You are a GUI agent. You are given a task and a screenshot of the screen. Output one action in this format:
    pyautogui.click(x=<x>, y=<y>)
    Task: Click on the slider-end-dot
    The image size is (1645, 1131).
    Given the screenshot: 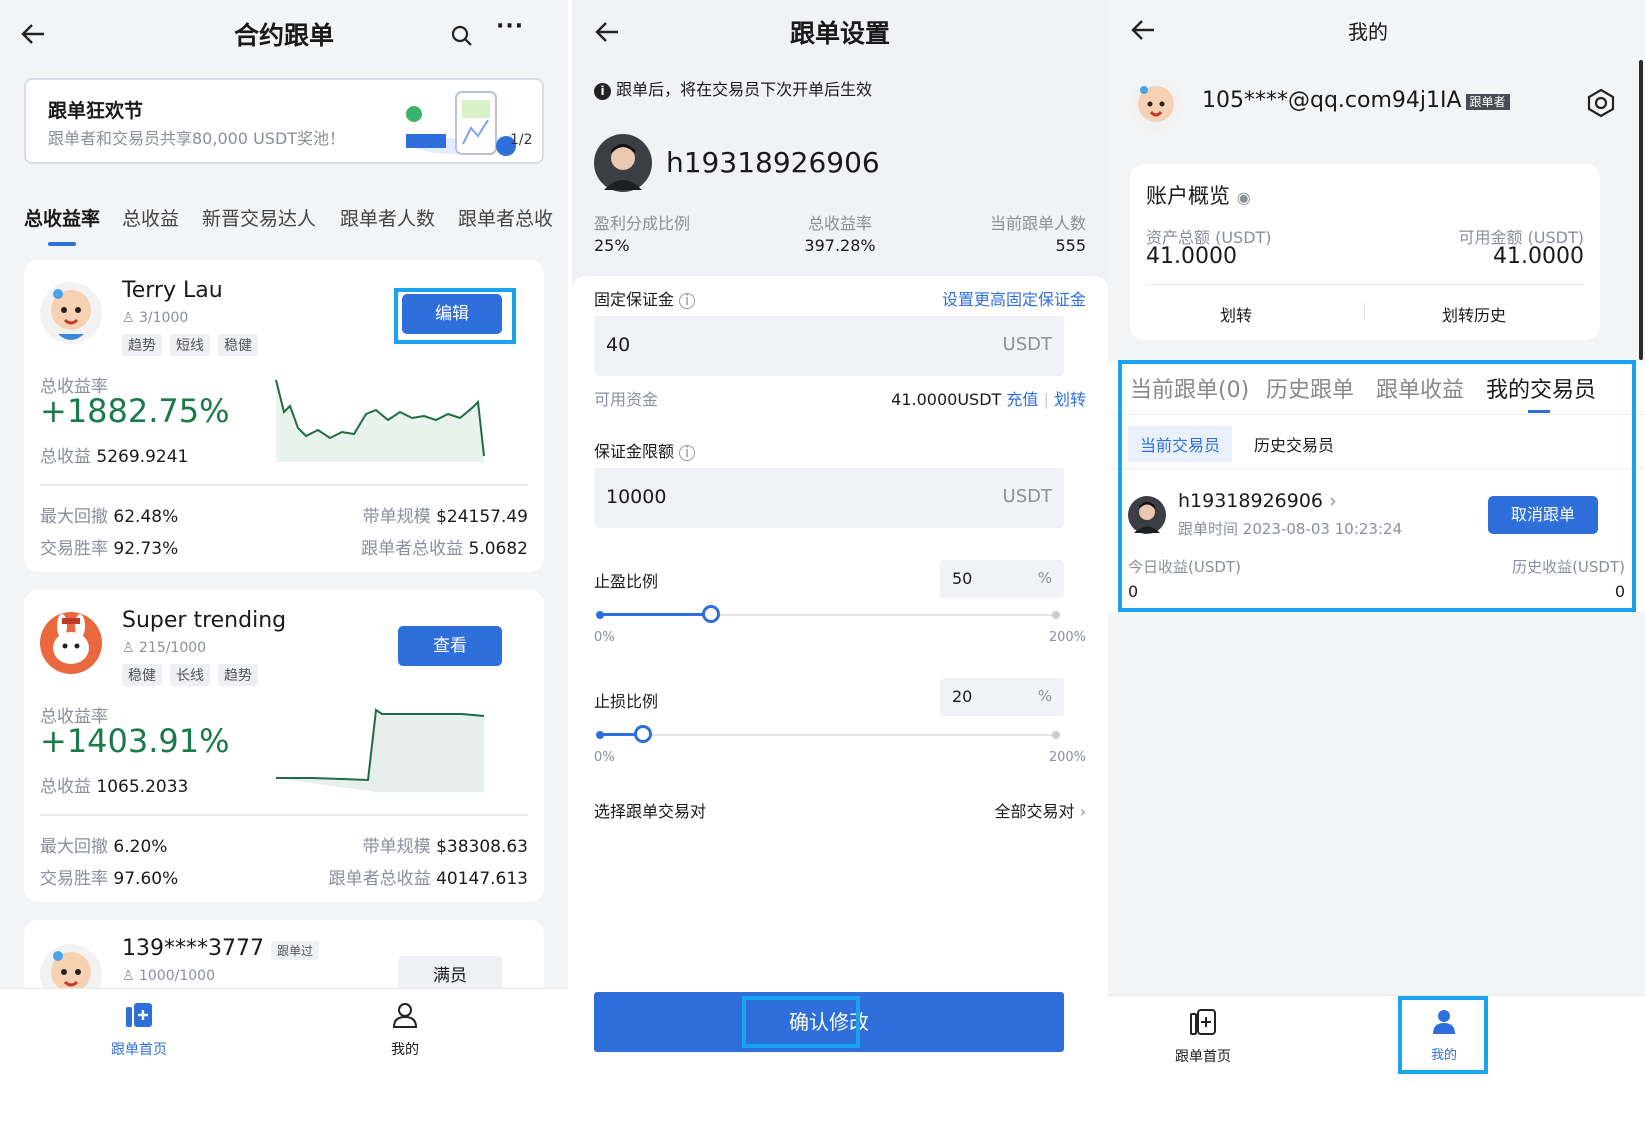 What is the action you would take?
    pyautogui.click(x=1056, y=735)
    